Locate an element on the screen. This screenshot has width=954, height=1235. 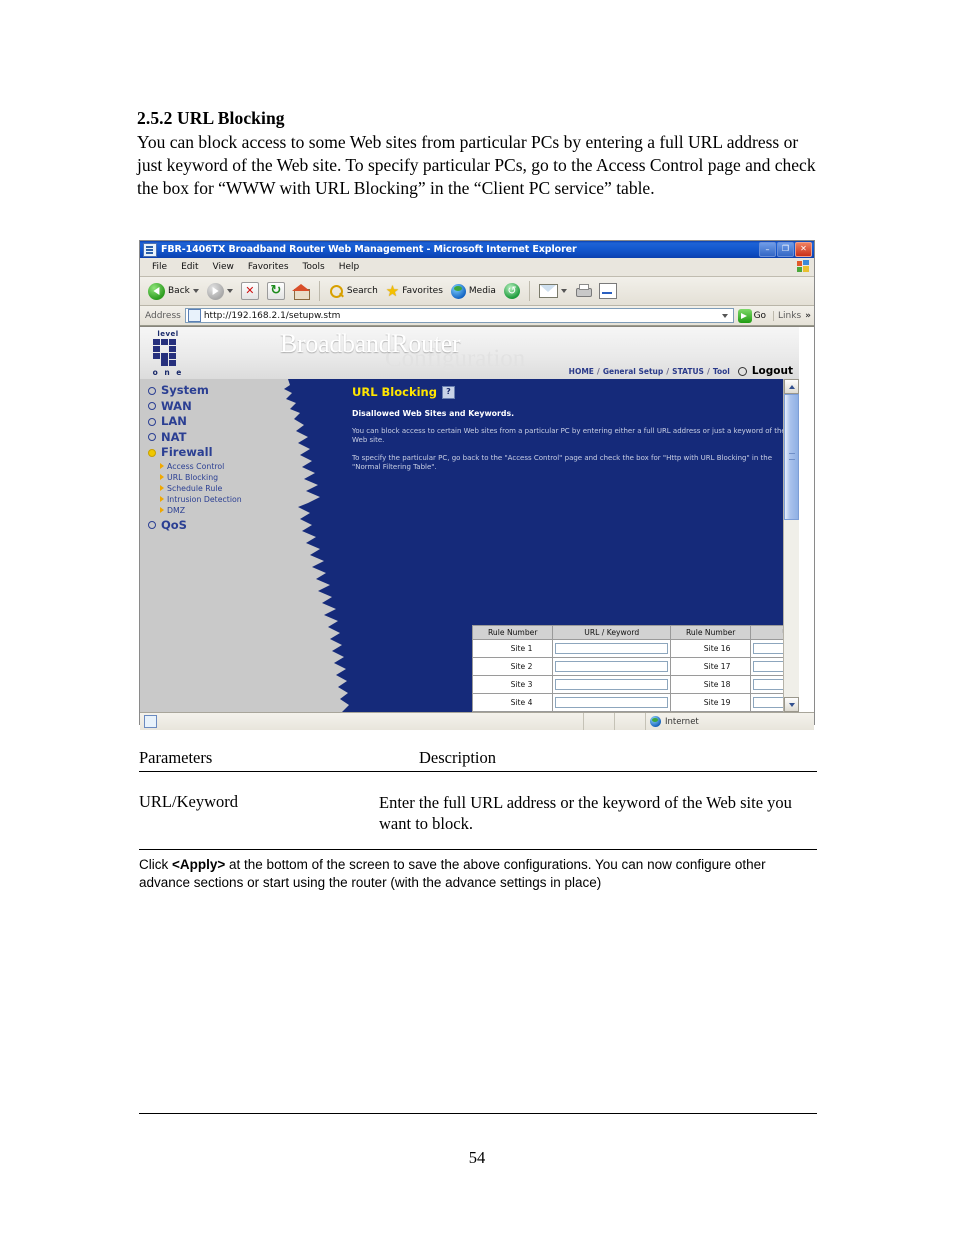
mail-icon is located at coordinates (548, 291).